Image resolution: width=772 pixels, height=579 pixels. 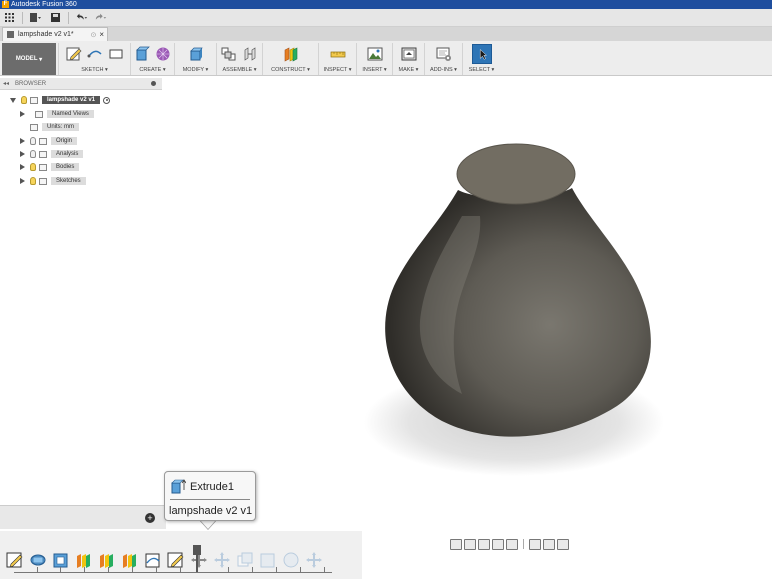 What do you see at coordinates (563, 544) in the screenshot?
I see `viewports-icon` at bounding box center [563, 544].